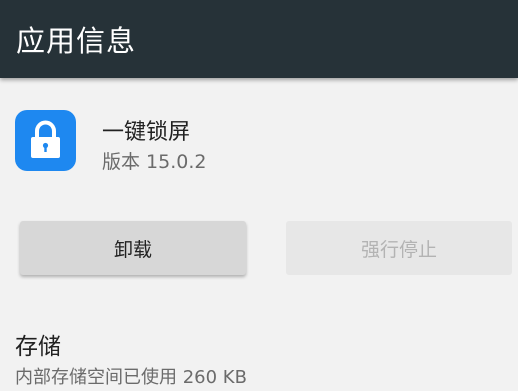 The width and height of the screenshot is (518, 391). What do you see at coordinates (146, 132) in the screenshot?
I see `app-name: 一键锁屏` at bounding box center [146, 132].